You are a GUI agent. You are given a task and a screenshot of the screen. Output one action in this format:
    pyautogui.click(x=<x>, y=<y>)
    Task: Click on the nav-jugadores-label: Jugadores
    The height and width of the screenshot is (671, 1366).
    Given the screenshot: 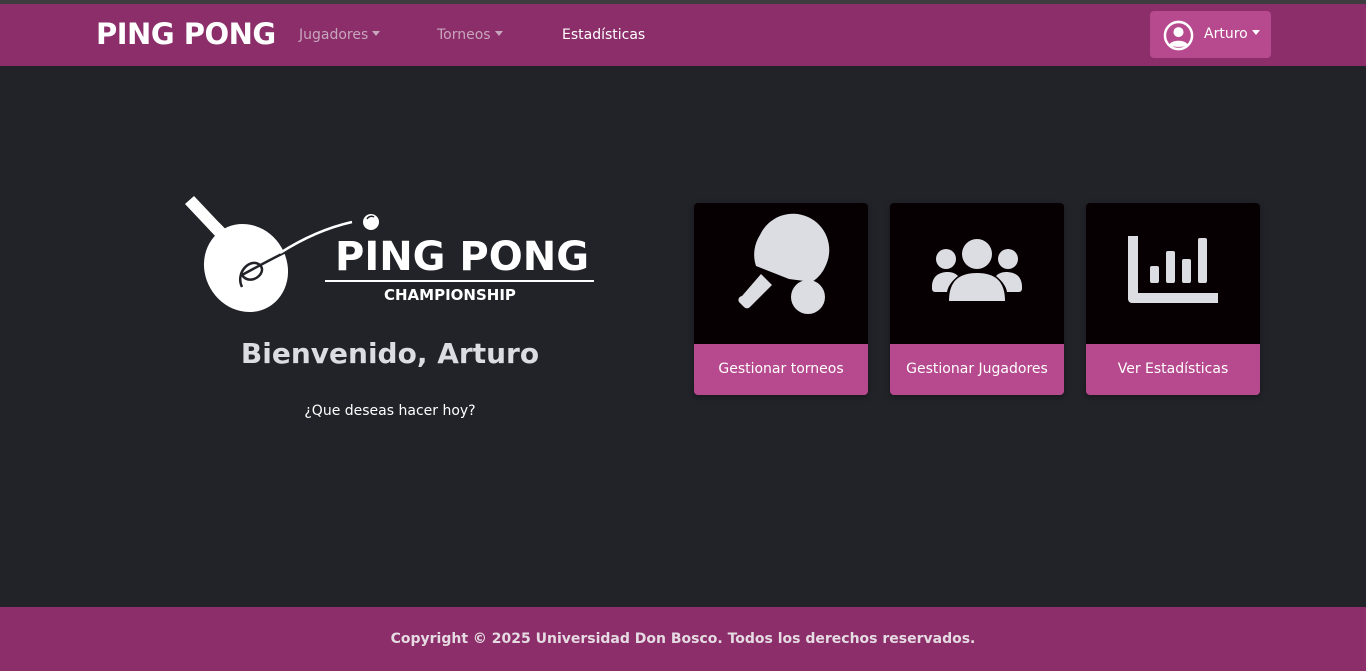 What is the action you would take?
    pyautogui.click(x=334, y=35)
    